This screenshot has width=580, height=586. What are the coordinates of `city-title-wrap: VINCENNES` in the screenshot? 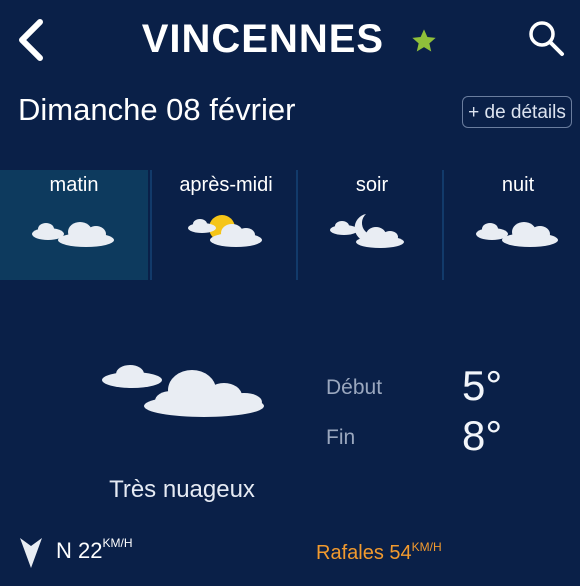 It's located at (290, 39).